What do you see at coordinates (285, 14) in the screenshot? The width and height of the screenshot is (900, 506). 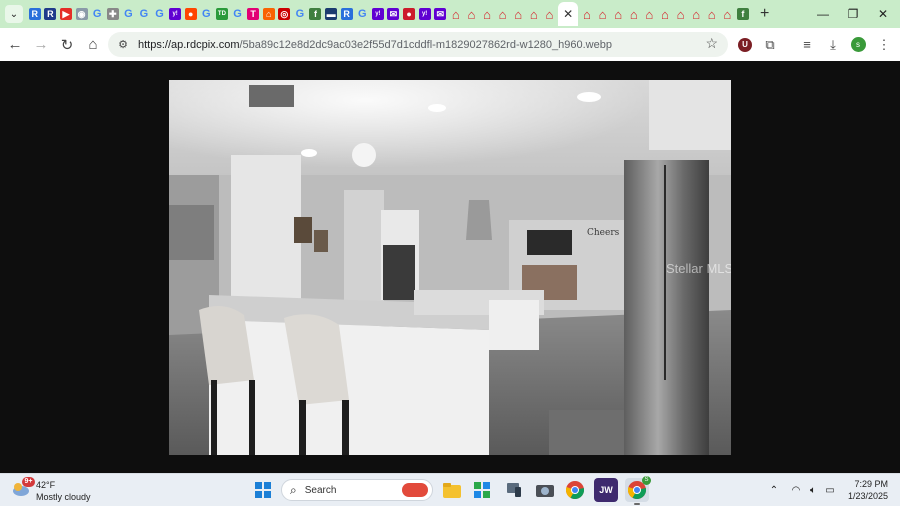 I see `browser-tab: ◎` at bounding box center [285, 14].